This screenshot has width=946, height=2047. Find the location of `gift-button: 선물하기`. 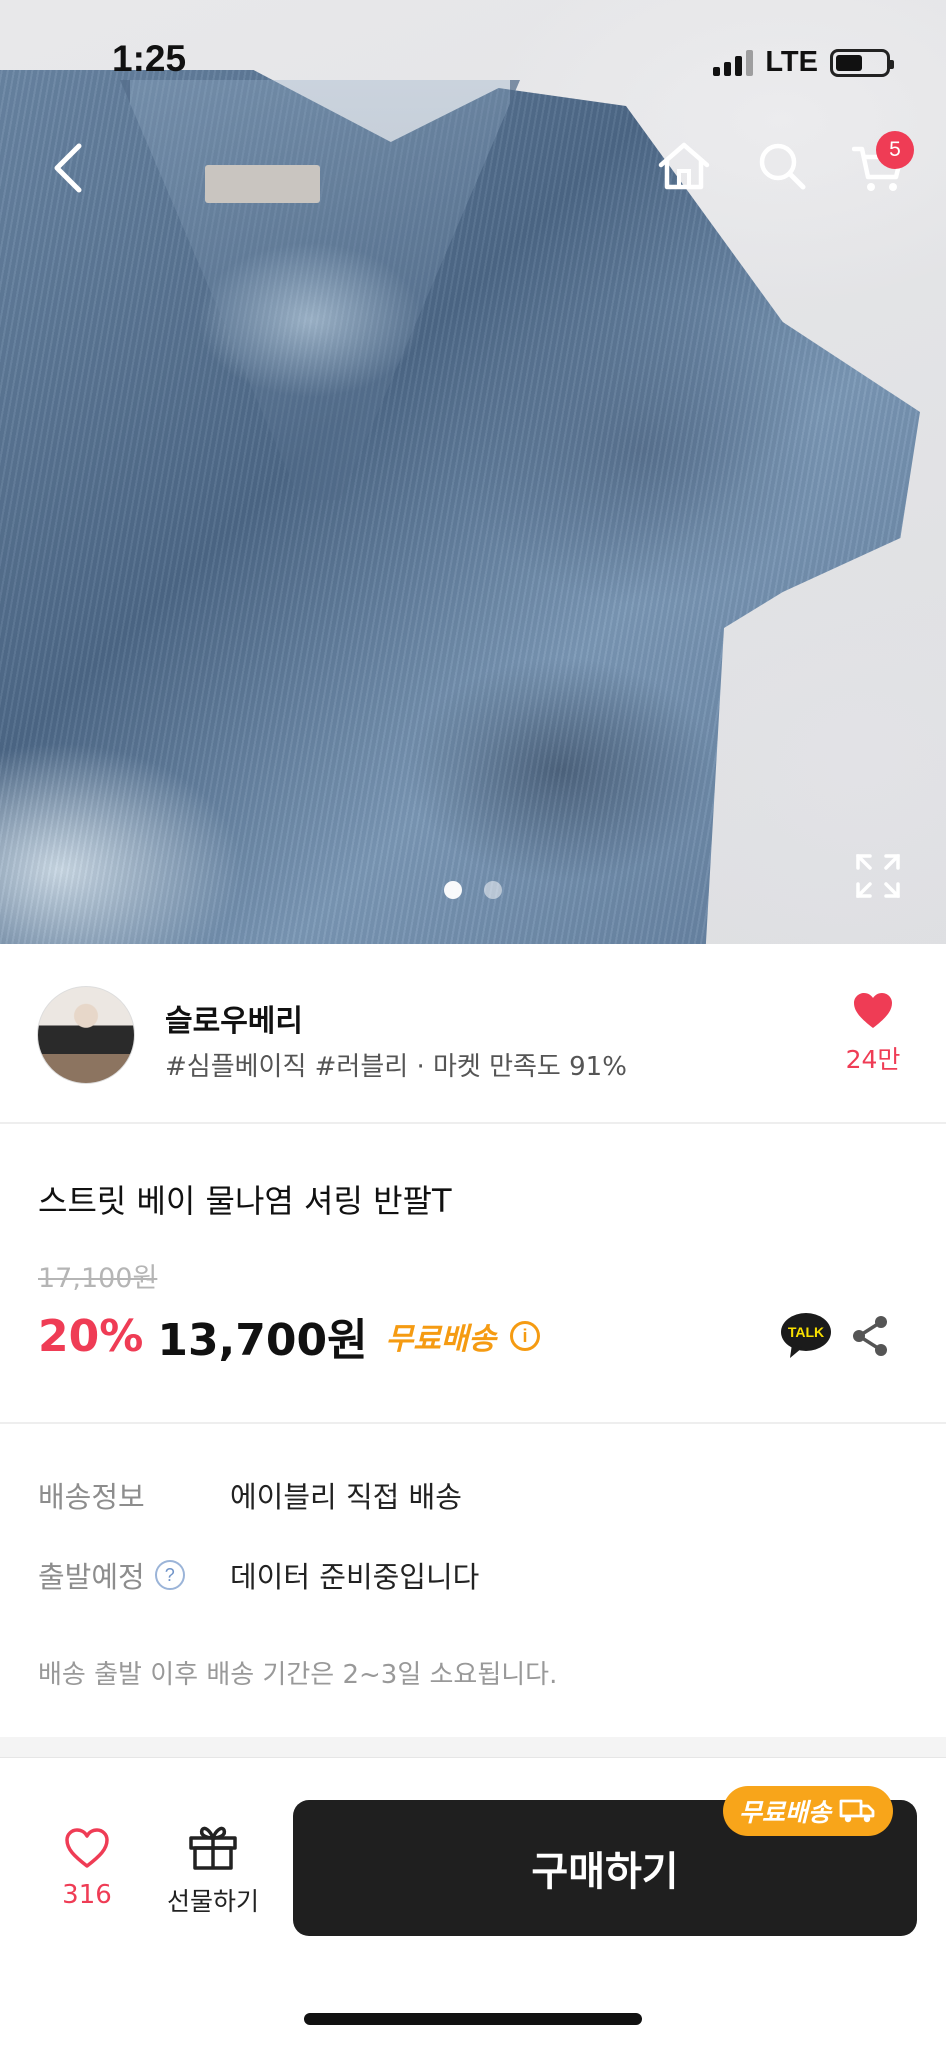

gift-button: 선물하기 is located at coordinates (213, 1871).